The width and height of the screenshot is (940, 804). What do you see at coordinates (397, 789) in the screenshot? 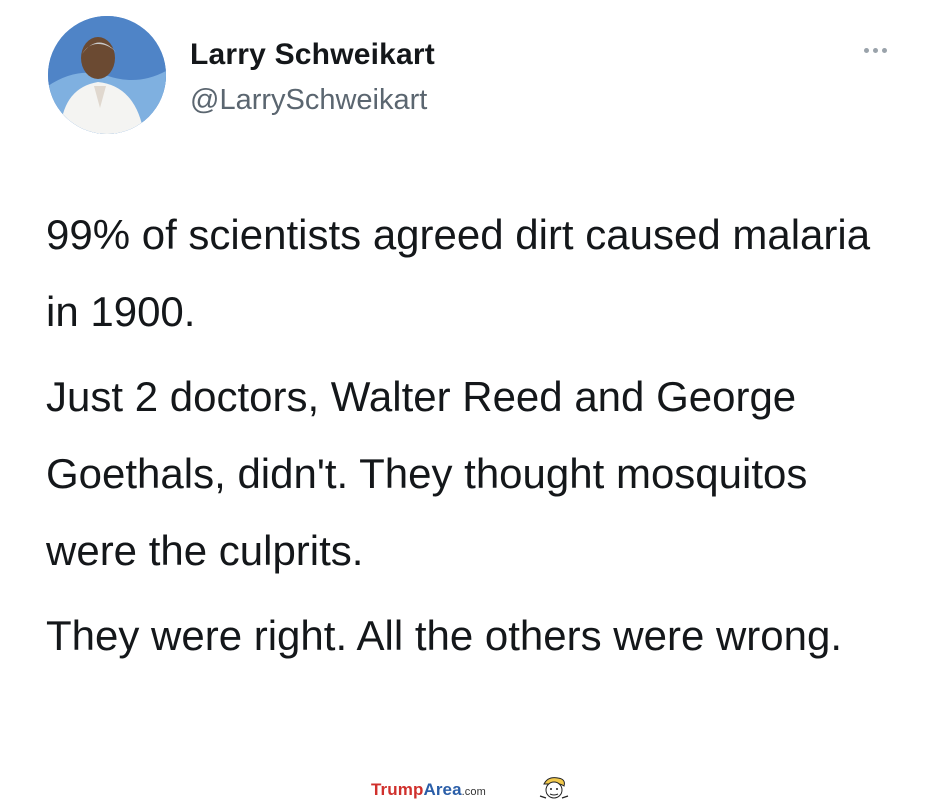
I see `brand-part-trump: Trump` at bounding box center [397, 789].